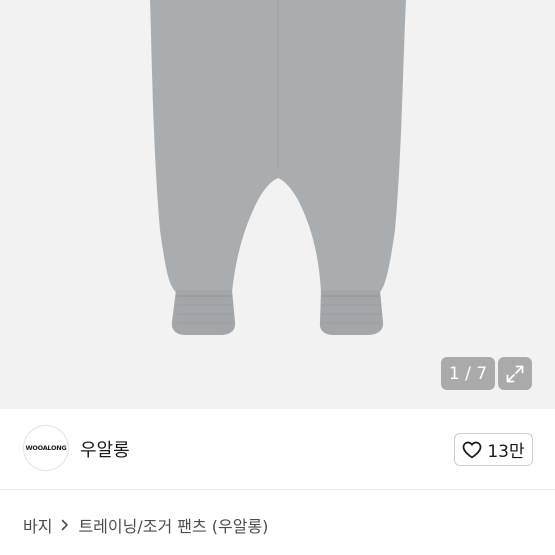 The image size is (555, 555). I want to click on like-count: 13만, so click(506, 452).